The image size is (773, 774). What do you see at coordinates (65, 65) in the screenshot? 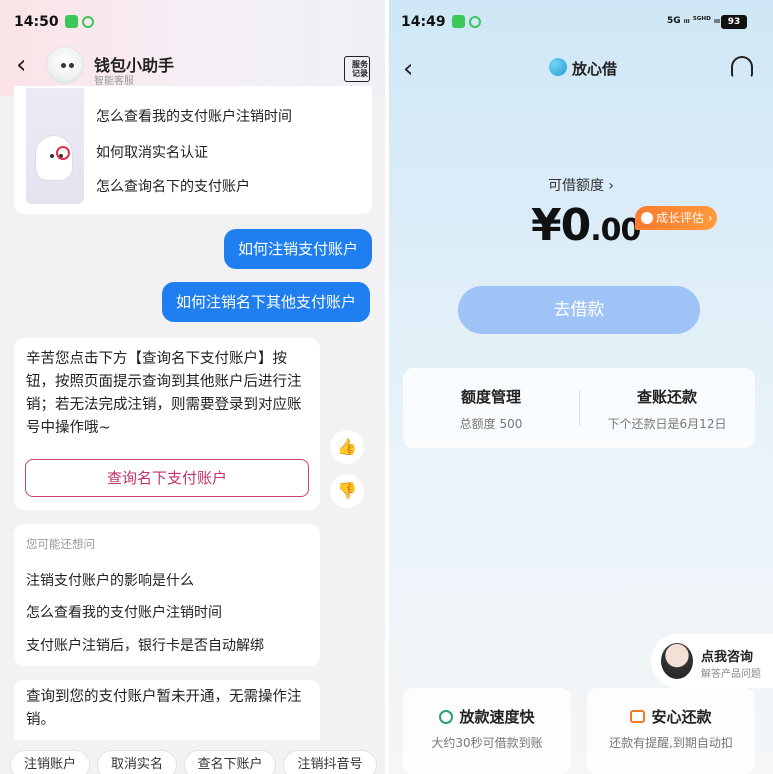
I see `assistant-avatar` at bounding box center [65, 65].